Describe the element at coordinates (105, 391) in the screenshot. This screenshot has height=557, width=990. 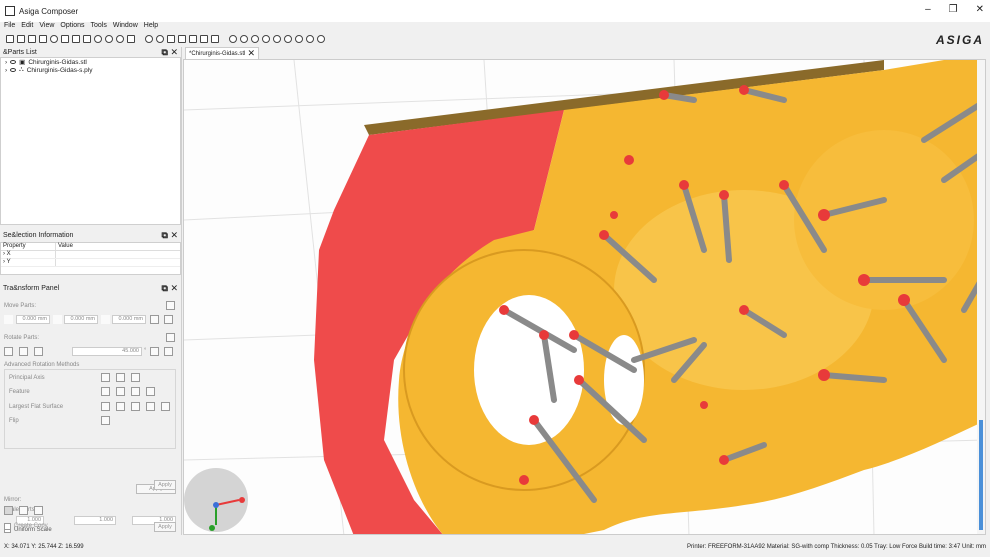
I see `feature-1-icon` at that location.